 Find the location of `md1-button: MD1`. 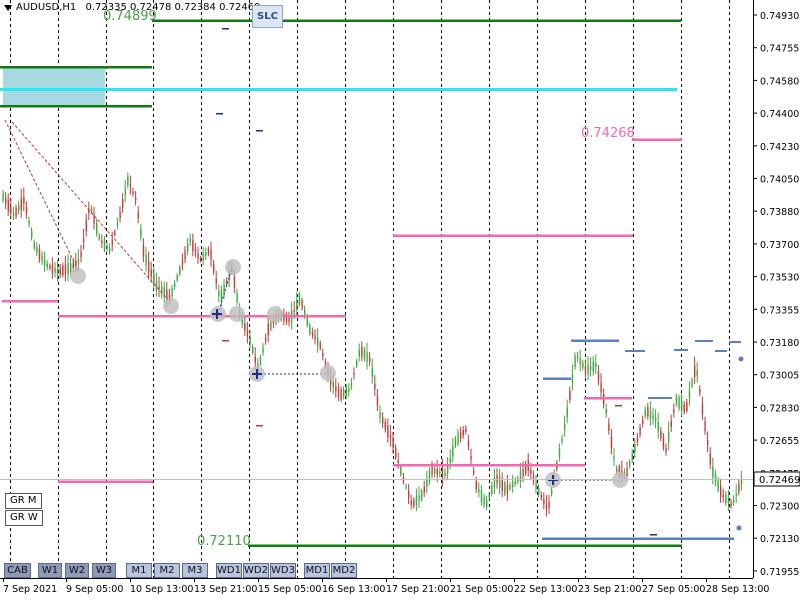

md1-button: MD1 is located at coordinates (317, 570).